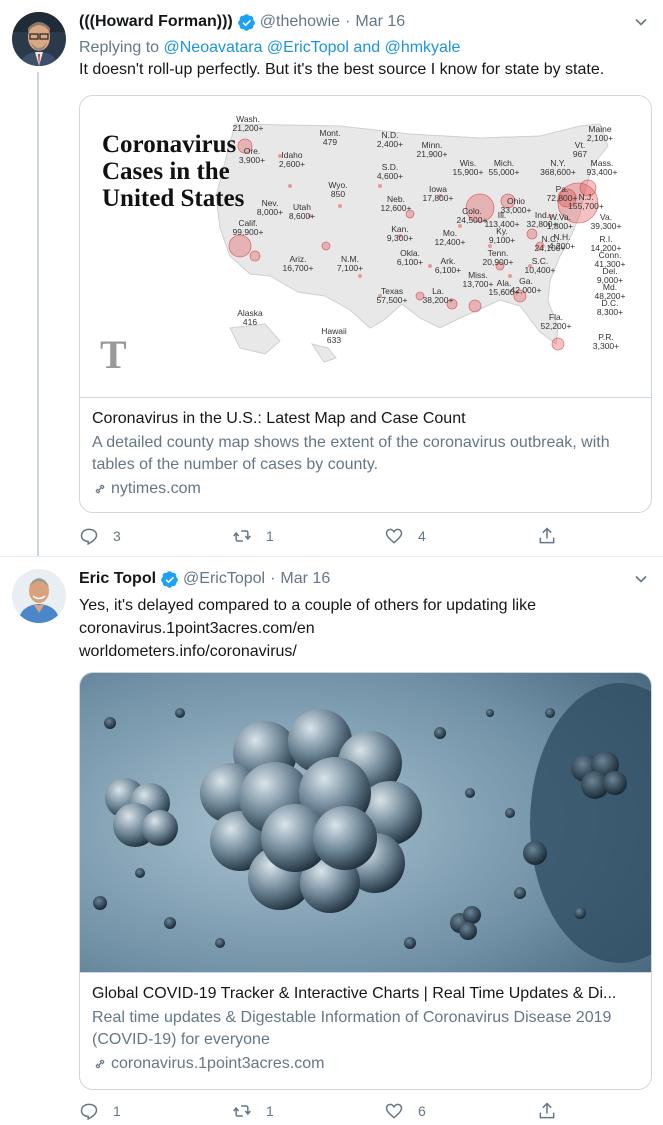 Image resolution: width=663 pixels, height=1125 pixels. I want to click on thread-line, so click(38, 319).